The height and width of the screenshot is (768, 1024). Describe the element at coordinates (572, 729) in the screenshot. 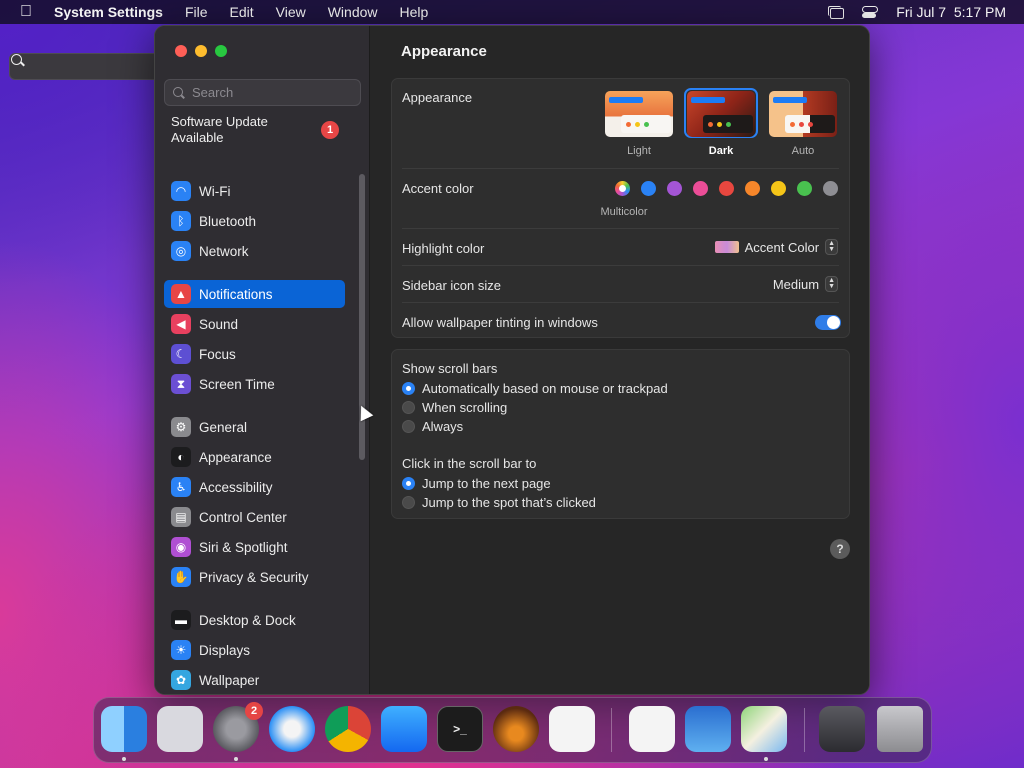

I see `vscode-icon` at that location.